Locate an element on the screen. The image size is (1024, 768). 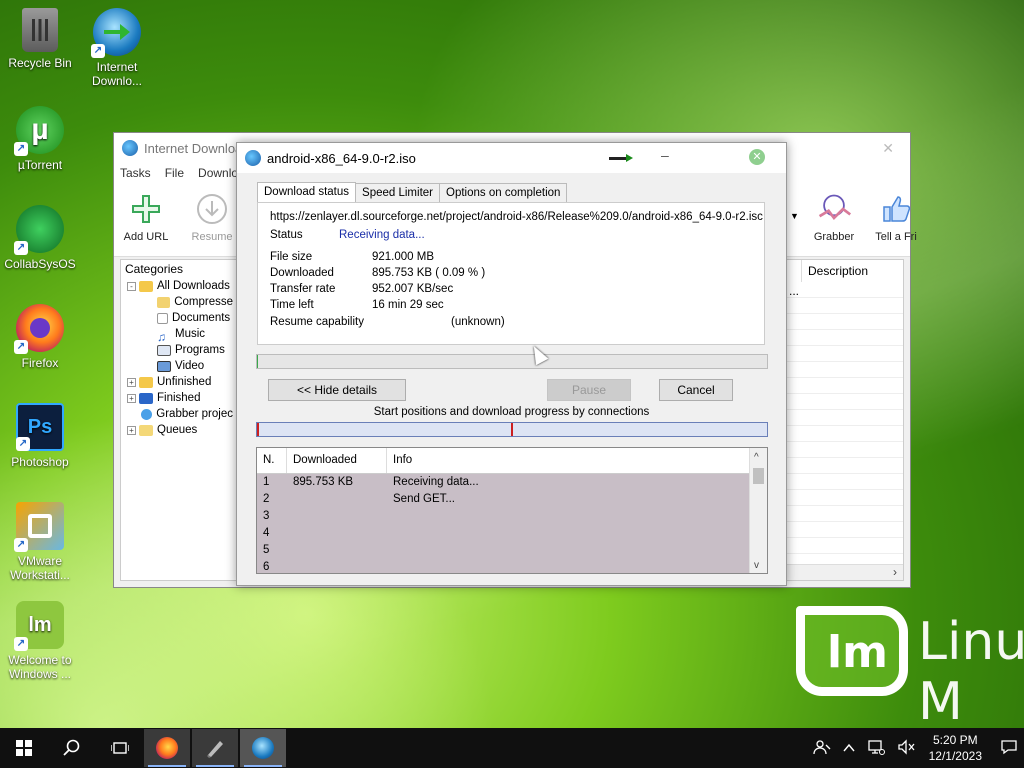
desktop-icon-firefox: ↗ Firefox is located at coordinates (40, 337).